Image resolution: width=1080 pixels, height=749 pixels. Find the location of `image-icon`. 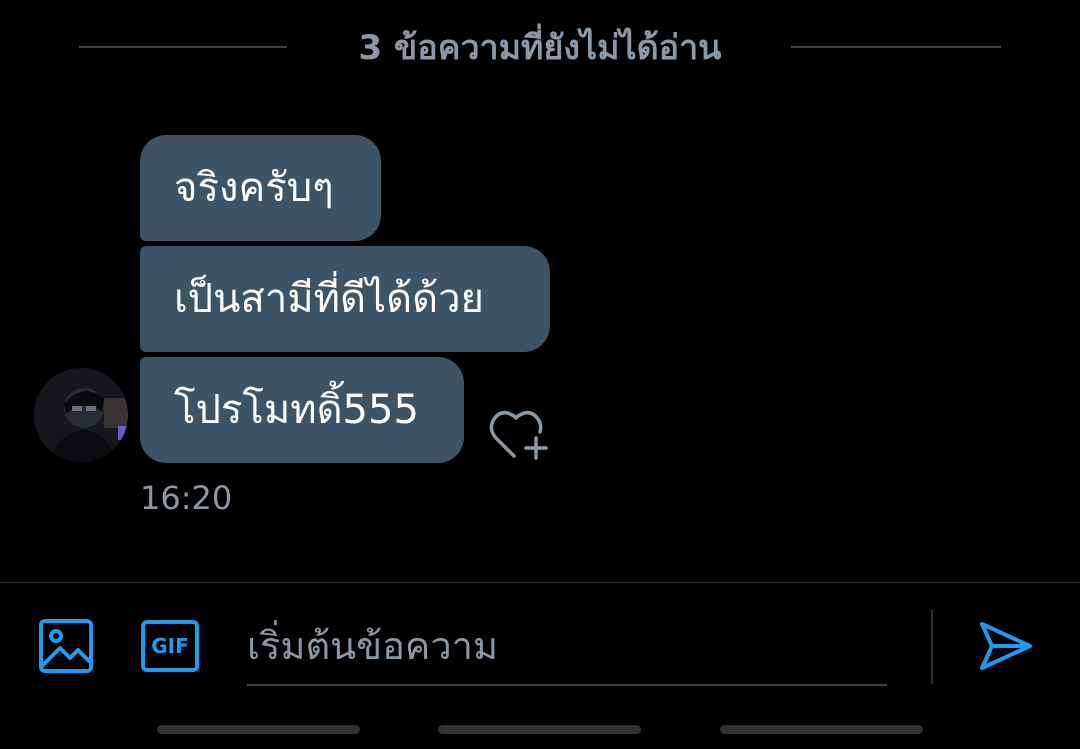

image-icon is located at coordinates (66, 646).